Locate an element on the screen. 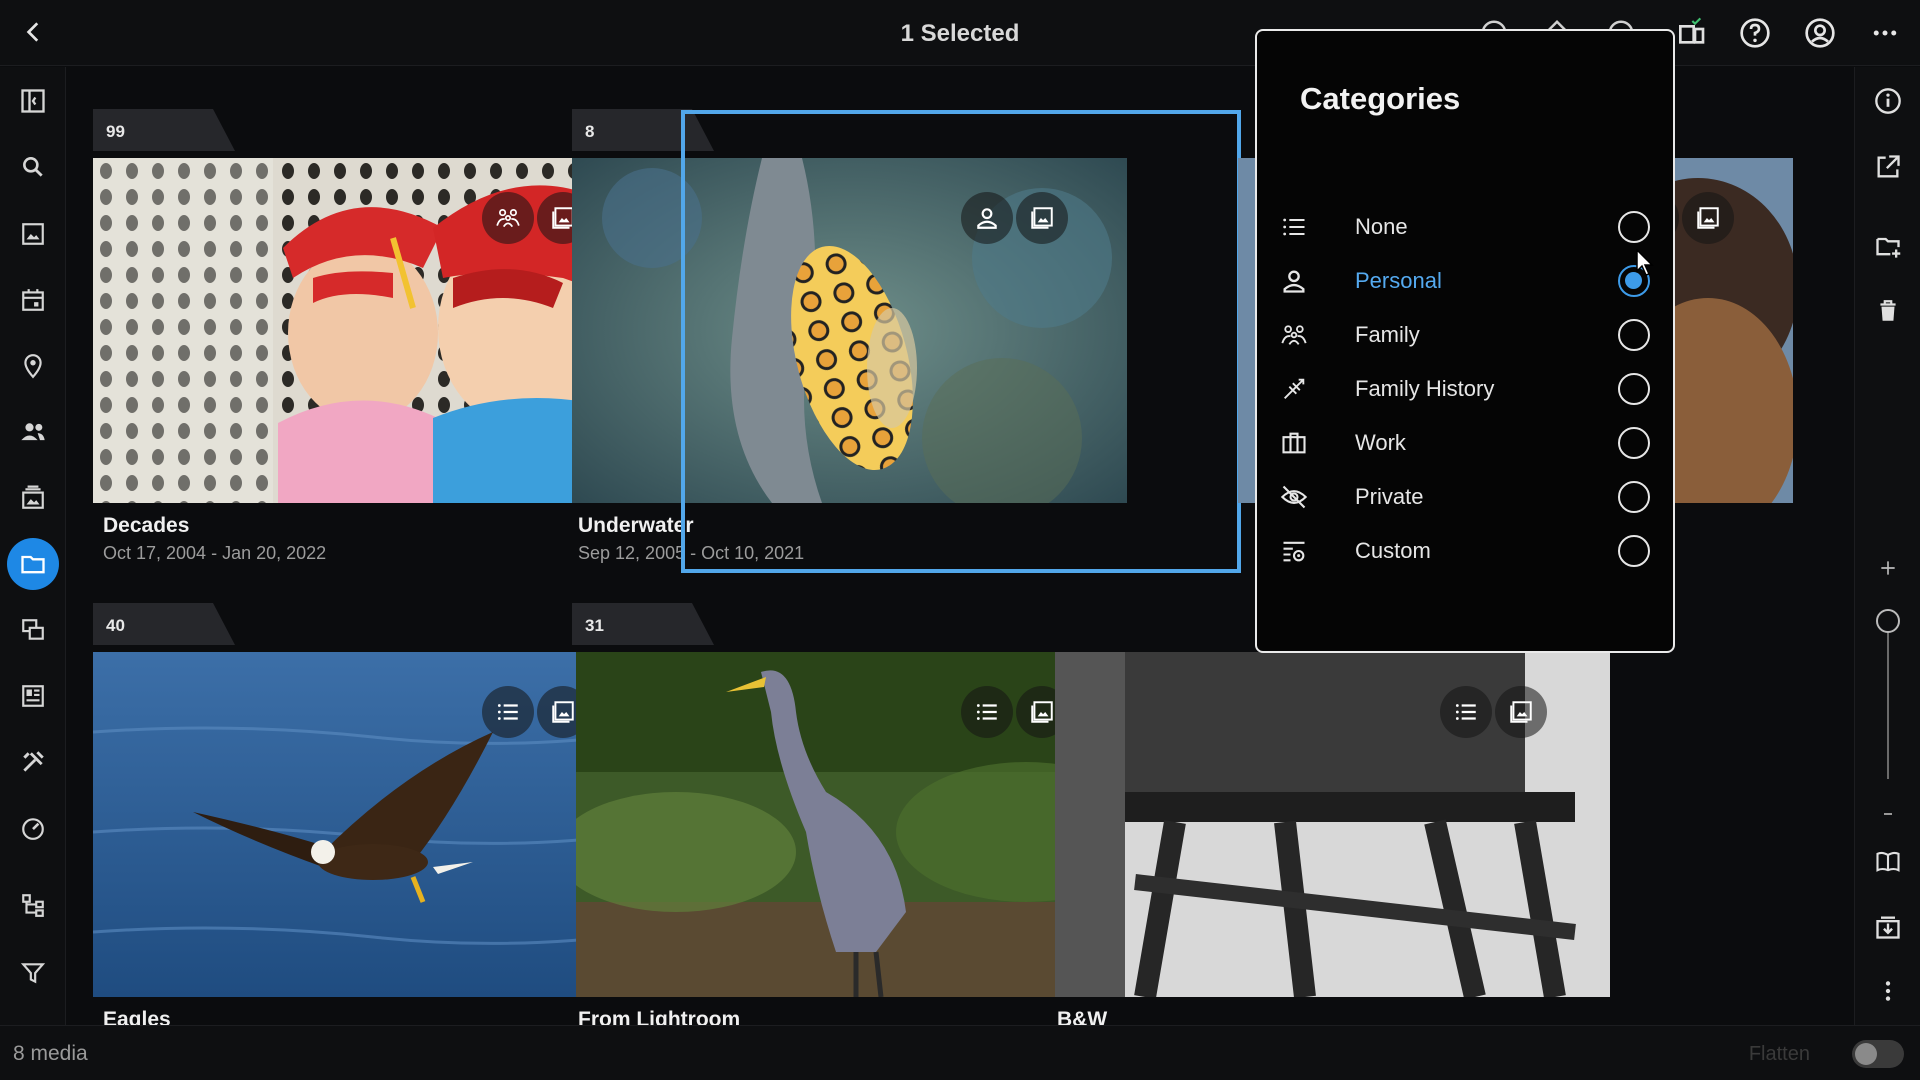  nav-photos is located at coordinates (33, 234).